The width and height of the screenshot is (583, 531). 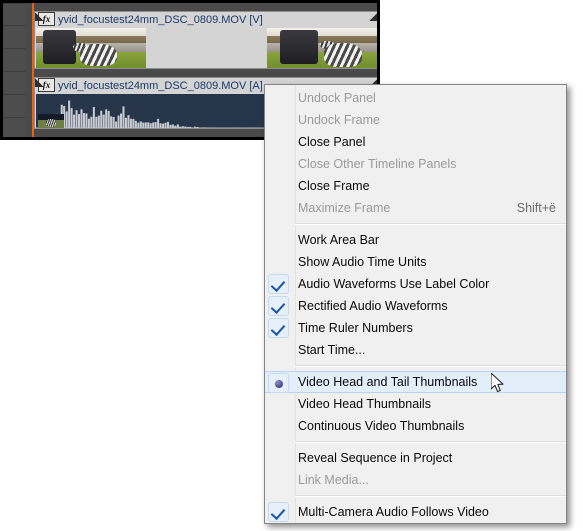 What do you see at coordinates (415, 120) in the screenshot?
I see `menu-item-undock-frame: Undock Frame` at bounding box center [415, 120].